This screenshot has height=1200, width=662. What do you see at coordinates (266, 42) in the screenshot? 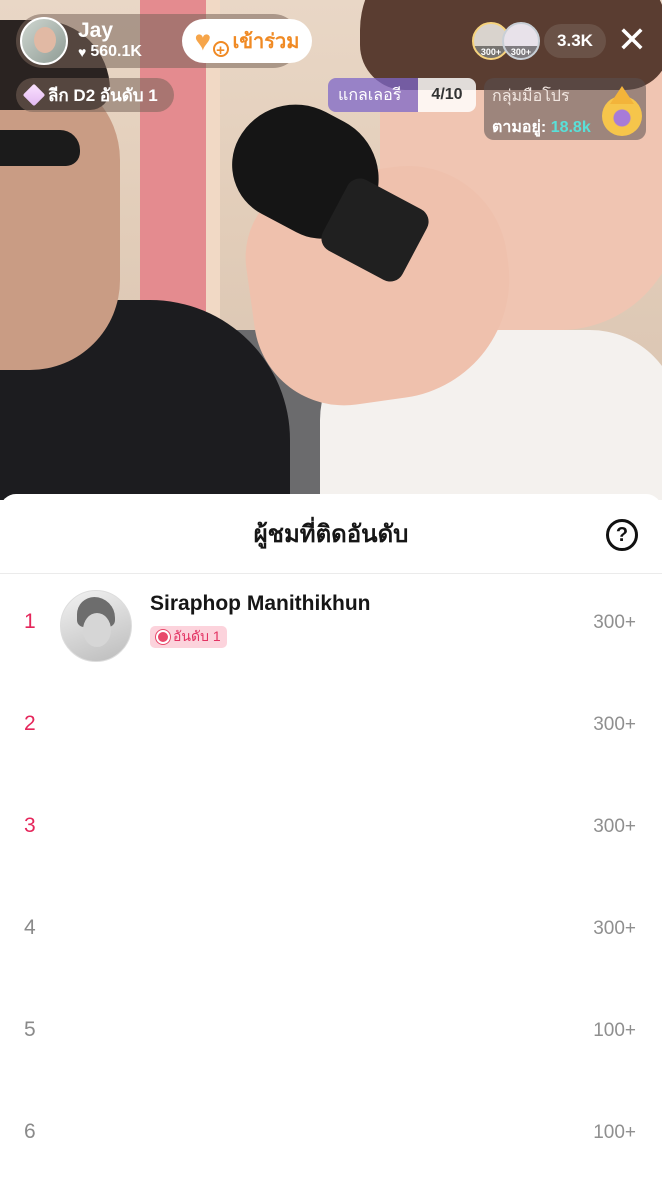
I see `join-button-label: เข้าร่วม` at bounding box center [266, 42].